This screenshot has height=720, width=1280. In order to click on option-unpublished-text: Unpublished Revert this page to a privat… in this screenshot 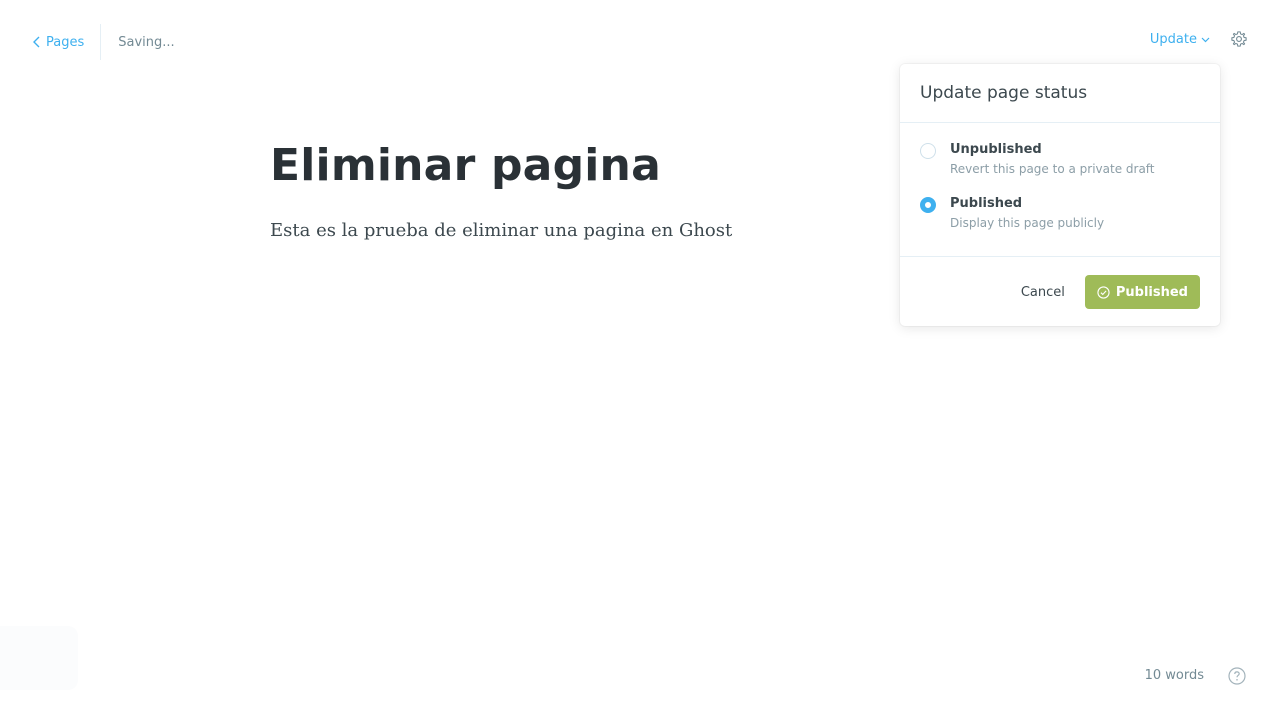, I will do `click(1052, 159)`.